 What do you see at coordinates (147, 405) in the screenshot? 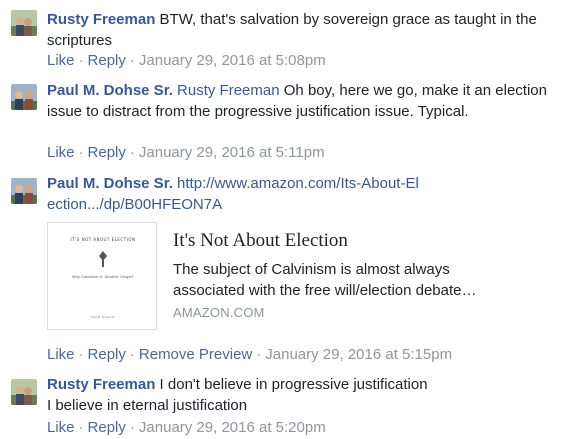
I see `comment-text-line-2: I believe in eternal justification` at bounding box center [147, 405].